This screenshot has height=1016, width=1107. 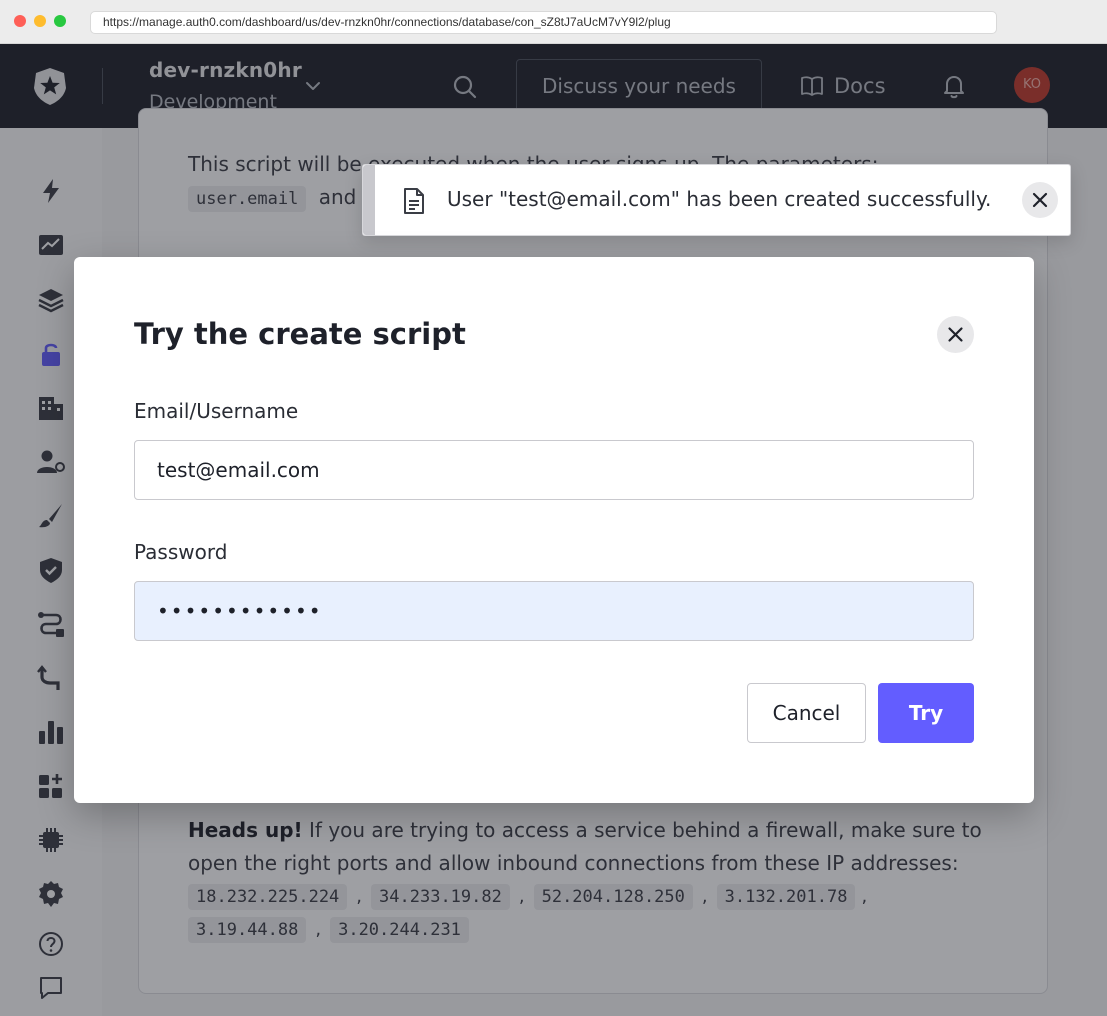 I want to click on cancel-button: Cancel, so click(x=806, y=713).